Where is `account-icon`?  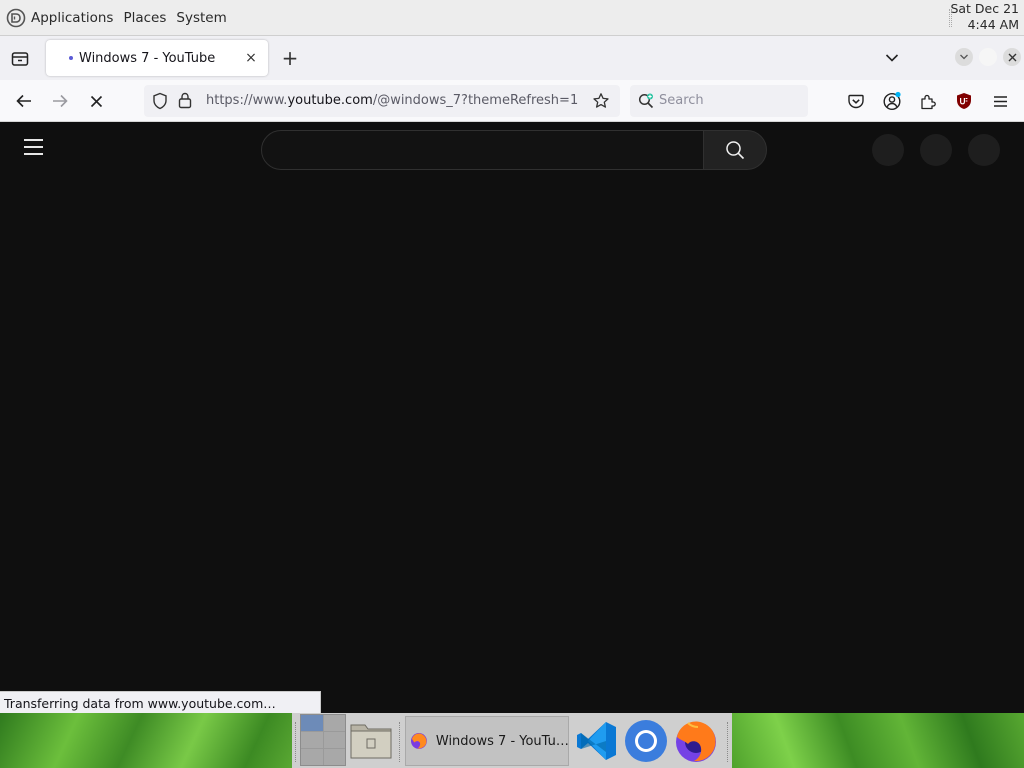 account-icon is located at coordinates (892, 101).